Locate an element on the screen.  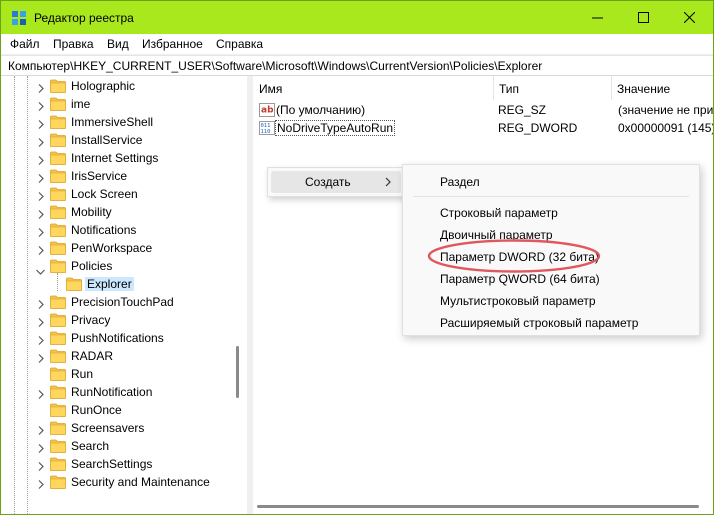
tree-item-internet-settings: Internet Settings is located at coordinates (124, 158).